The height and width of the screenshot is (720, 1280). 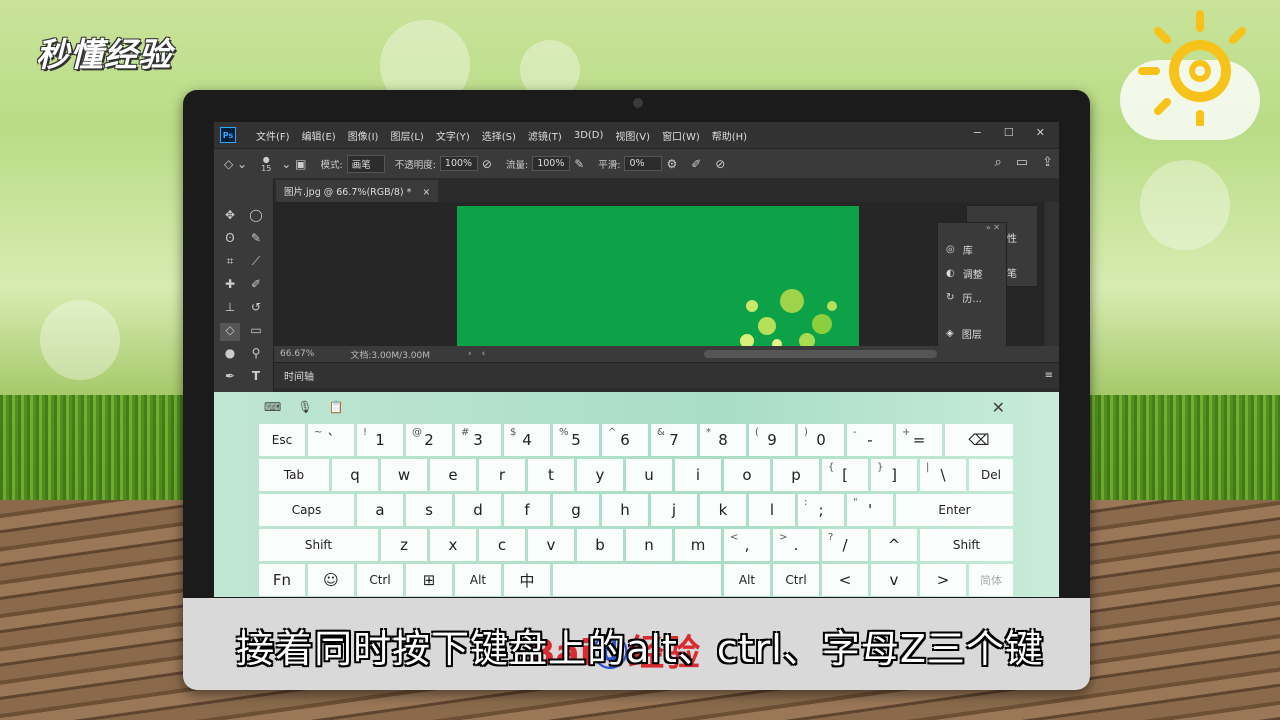 I want to click on key-enter: Enter, so click(x=954, y=510).